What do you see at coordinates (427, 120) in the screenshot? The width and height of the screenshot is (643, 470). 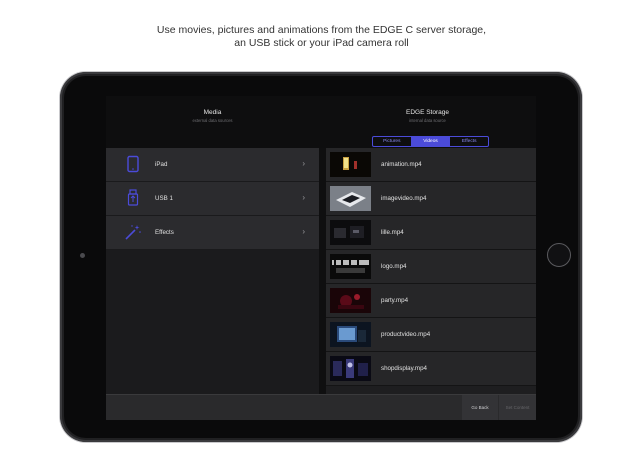 I see `storage-subtitle: internal data source` at bounding box center [427, 120].